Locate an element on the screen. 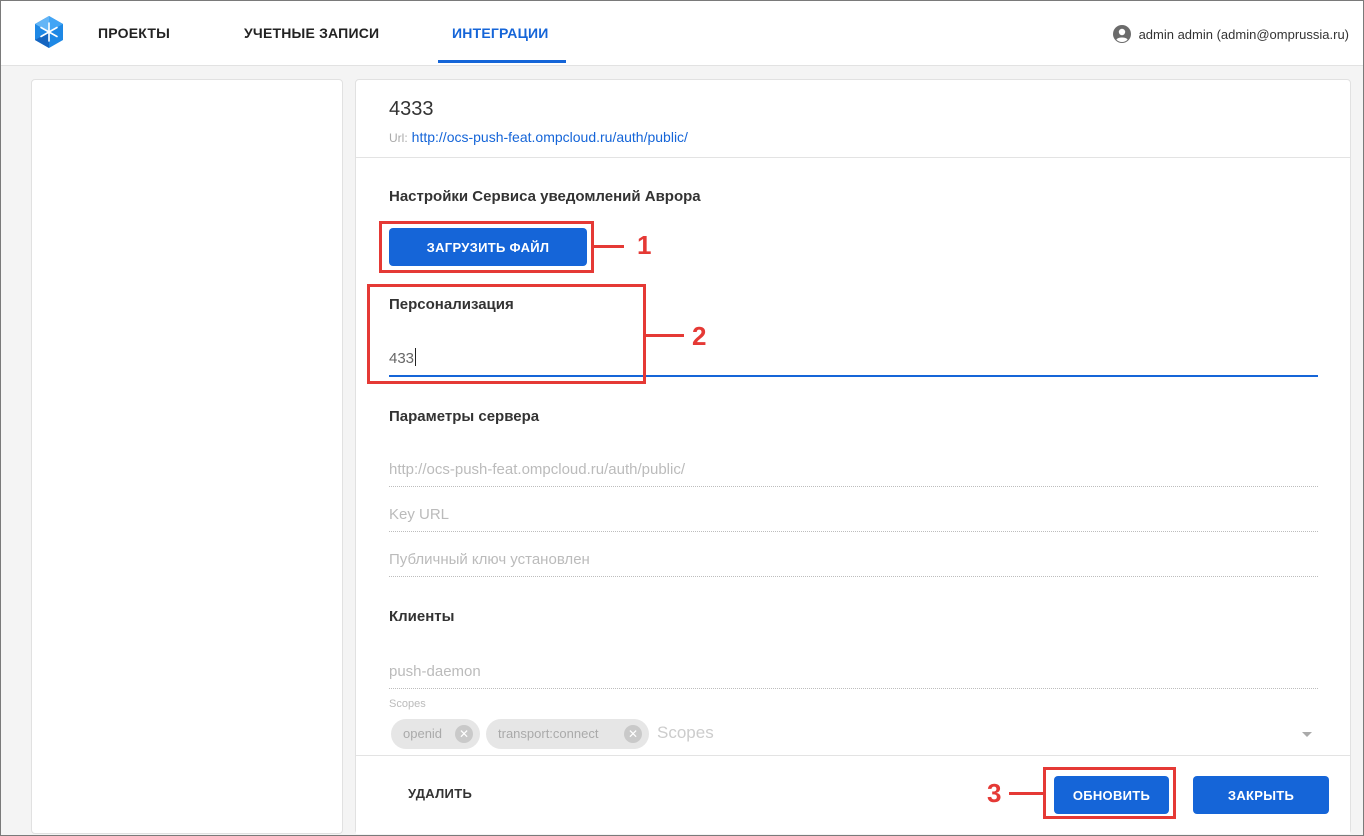  annotation-number-1: 1 is located at coordinates (644, 245).